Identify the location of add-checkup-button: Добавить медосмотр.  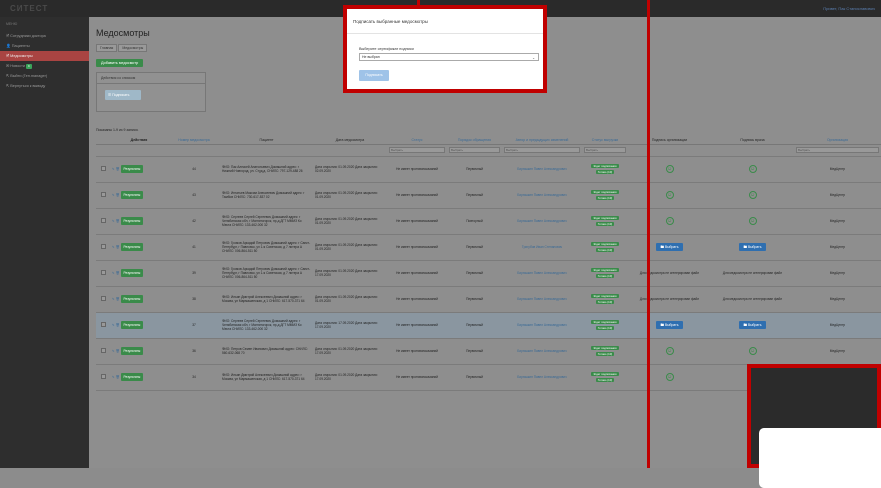
(120, 63).